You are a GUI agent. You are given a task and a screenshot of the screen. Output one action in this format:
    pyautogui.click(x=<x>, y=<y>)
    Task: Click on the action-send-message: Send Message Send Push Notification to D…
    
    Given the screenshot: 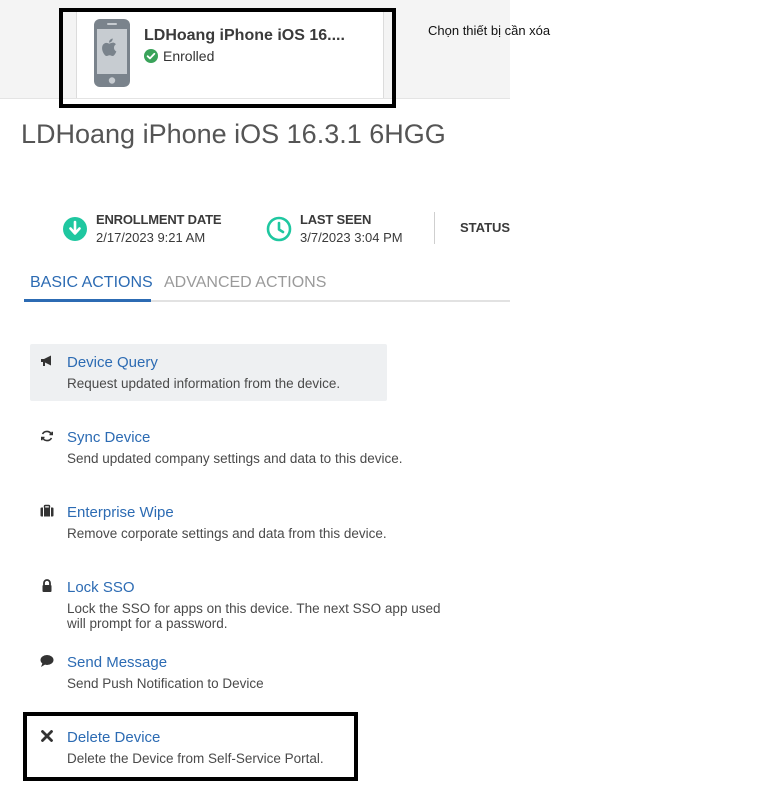 What is the action you would take?
    pyautogui.click(x=208, y=669)
    